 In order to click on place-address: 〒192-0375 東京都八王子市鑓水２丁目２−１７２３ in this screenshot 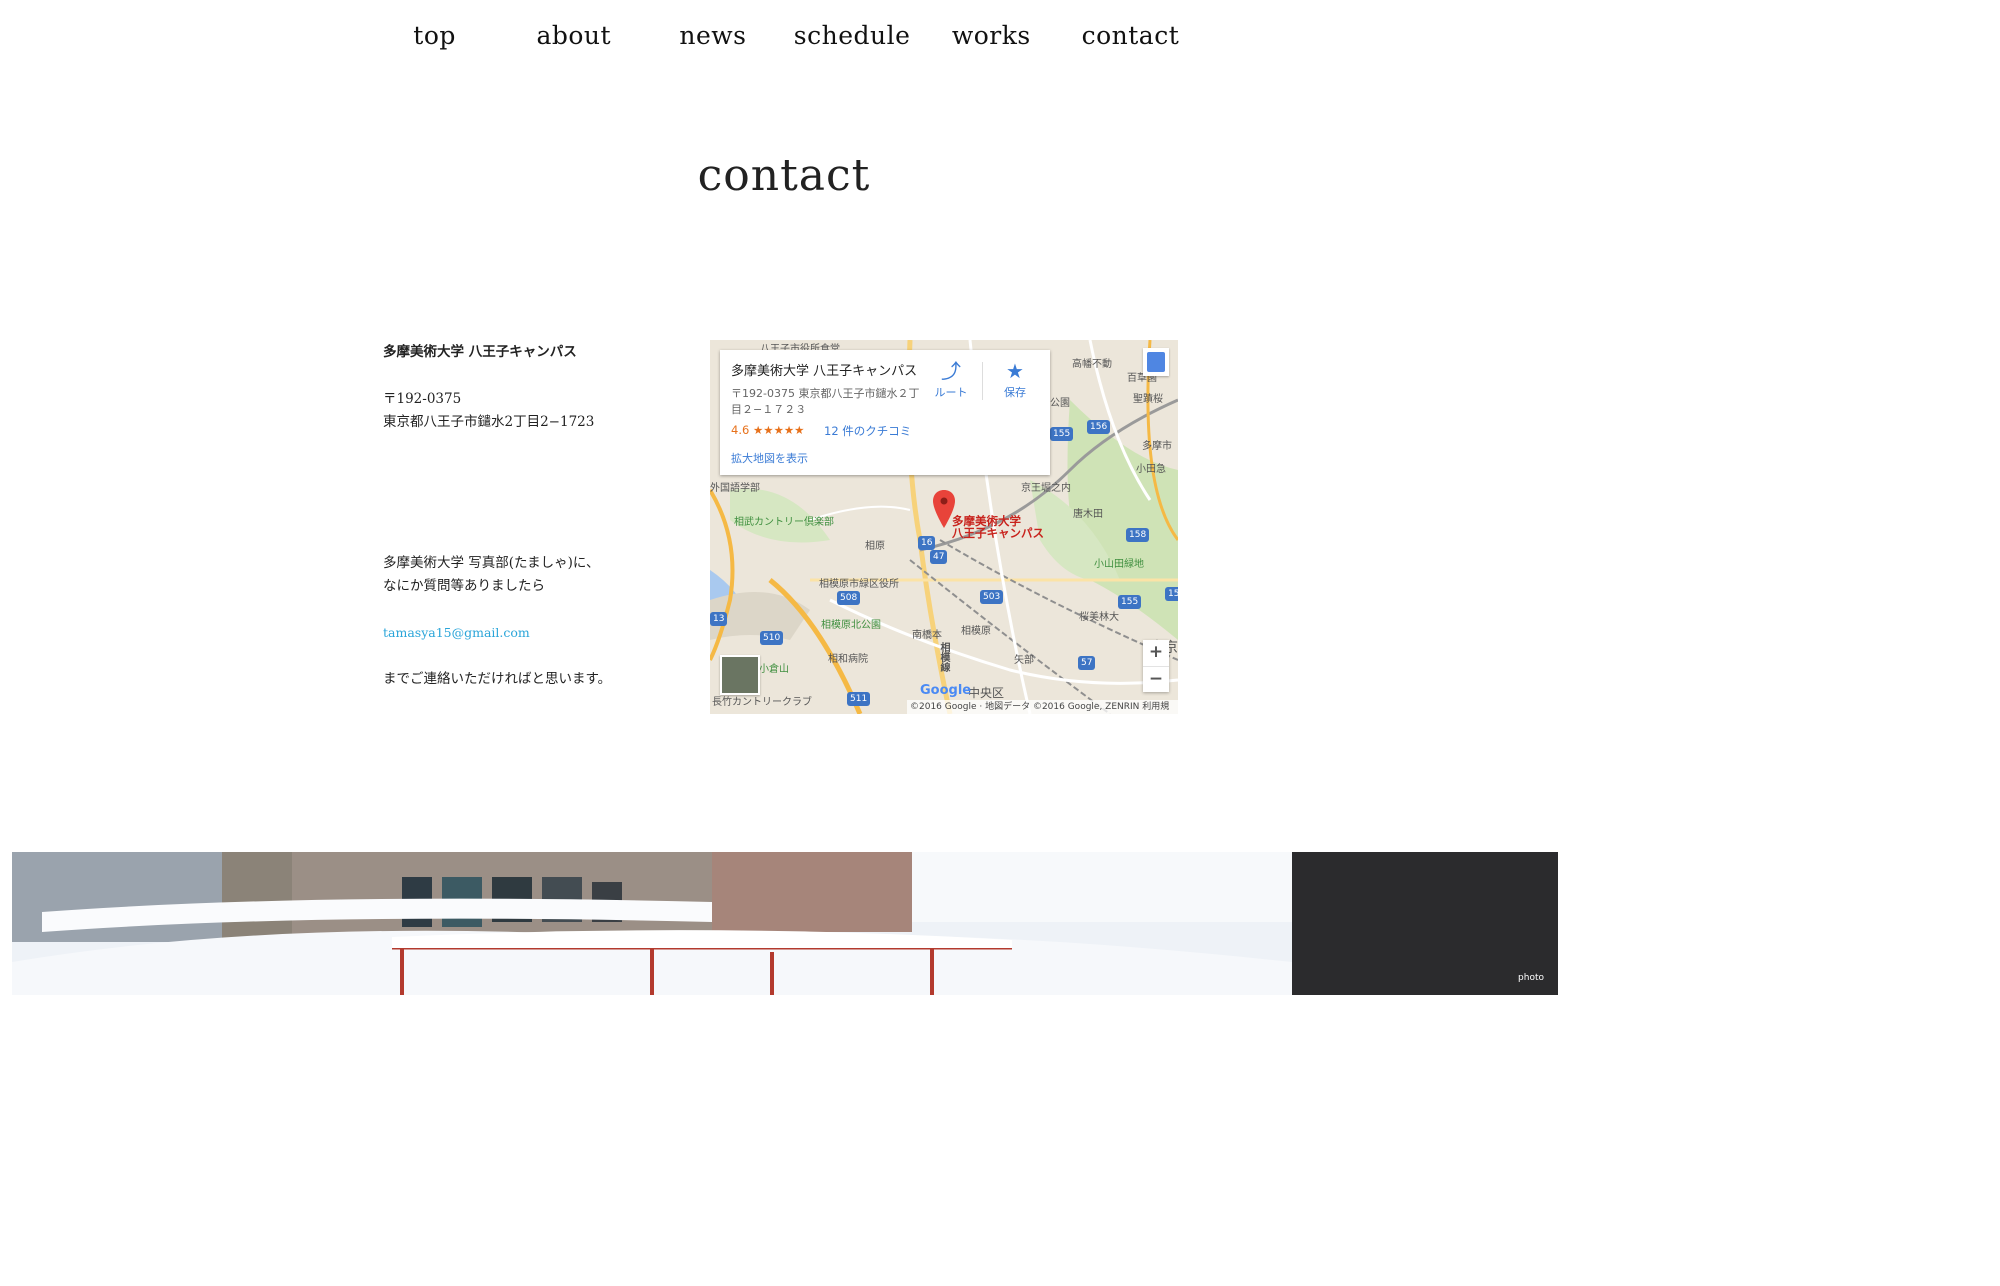, I will do `click(825, 401)`.